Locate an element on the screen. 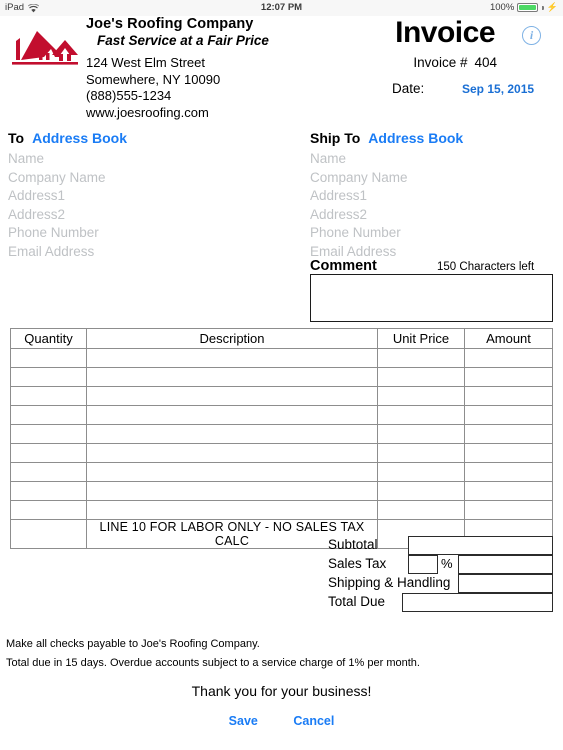 This screenshot has height=750, width=563. company-tagline: Fast Service at a Fair Price is located at coordinates (183, 40).